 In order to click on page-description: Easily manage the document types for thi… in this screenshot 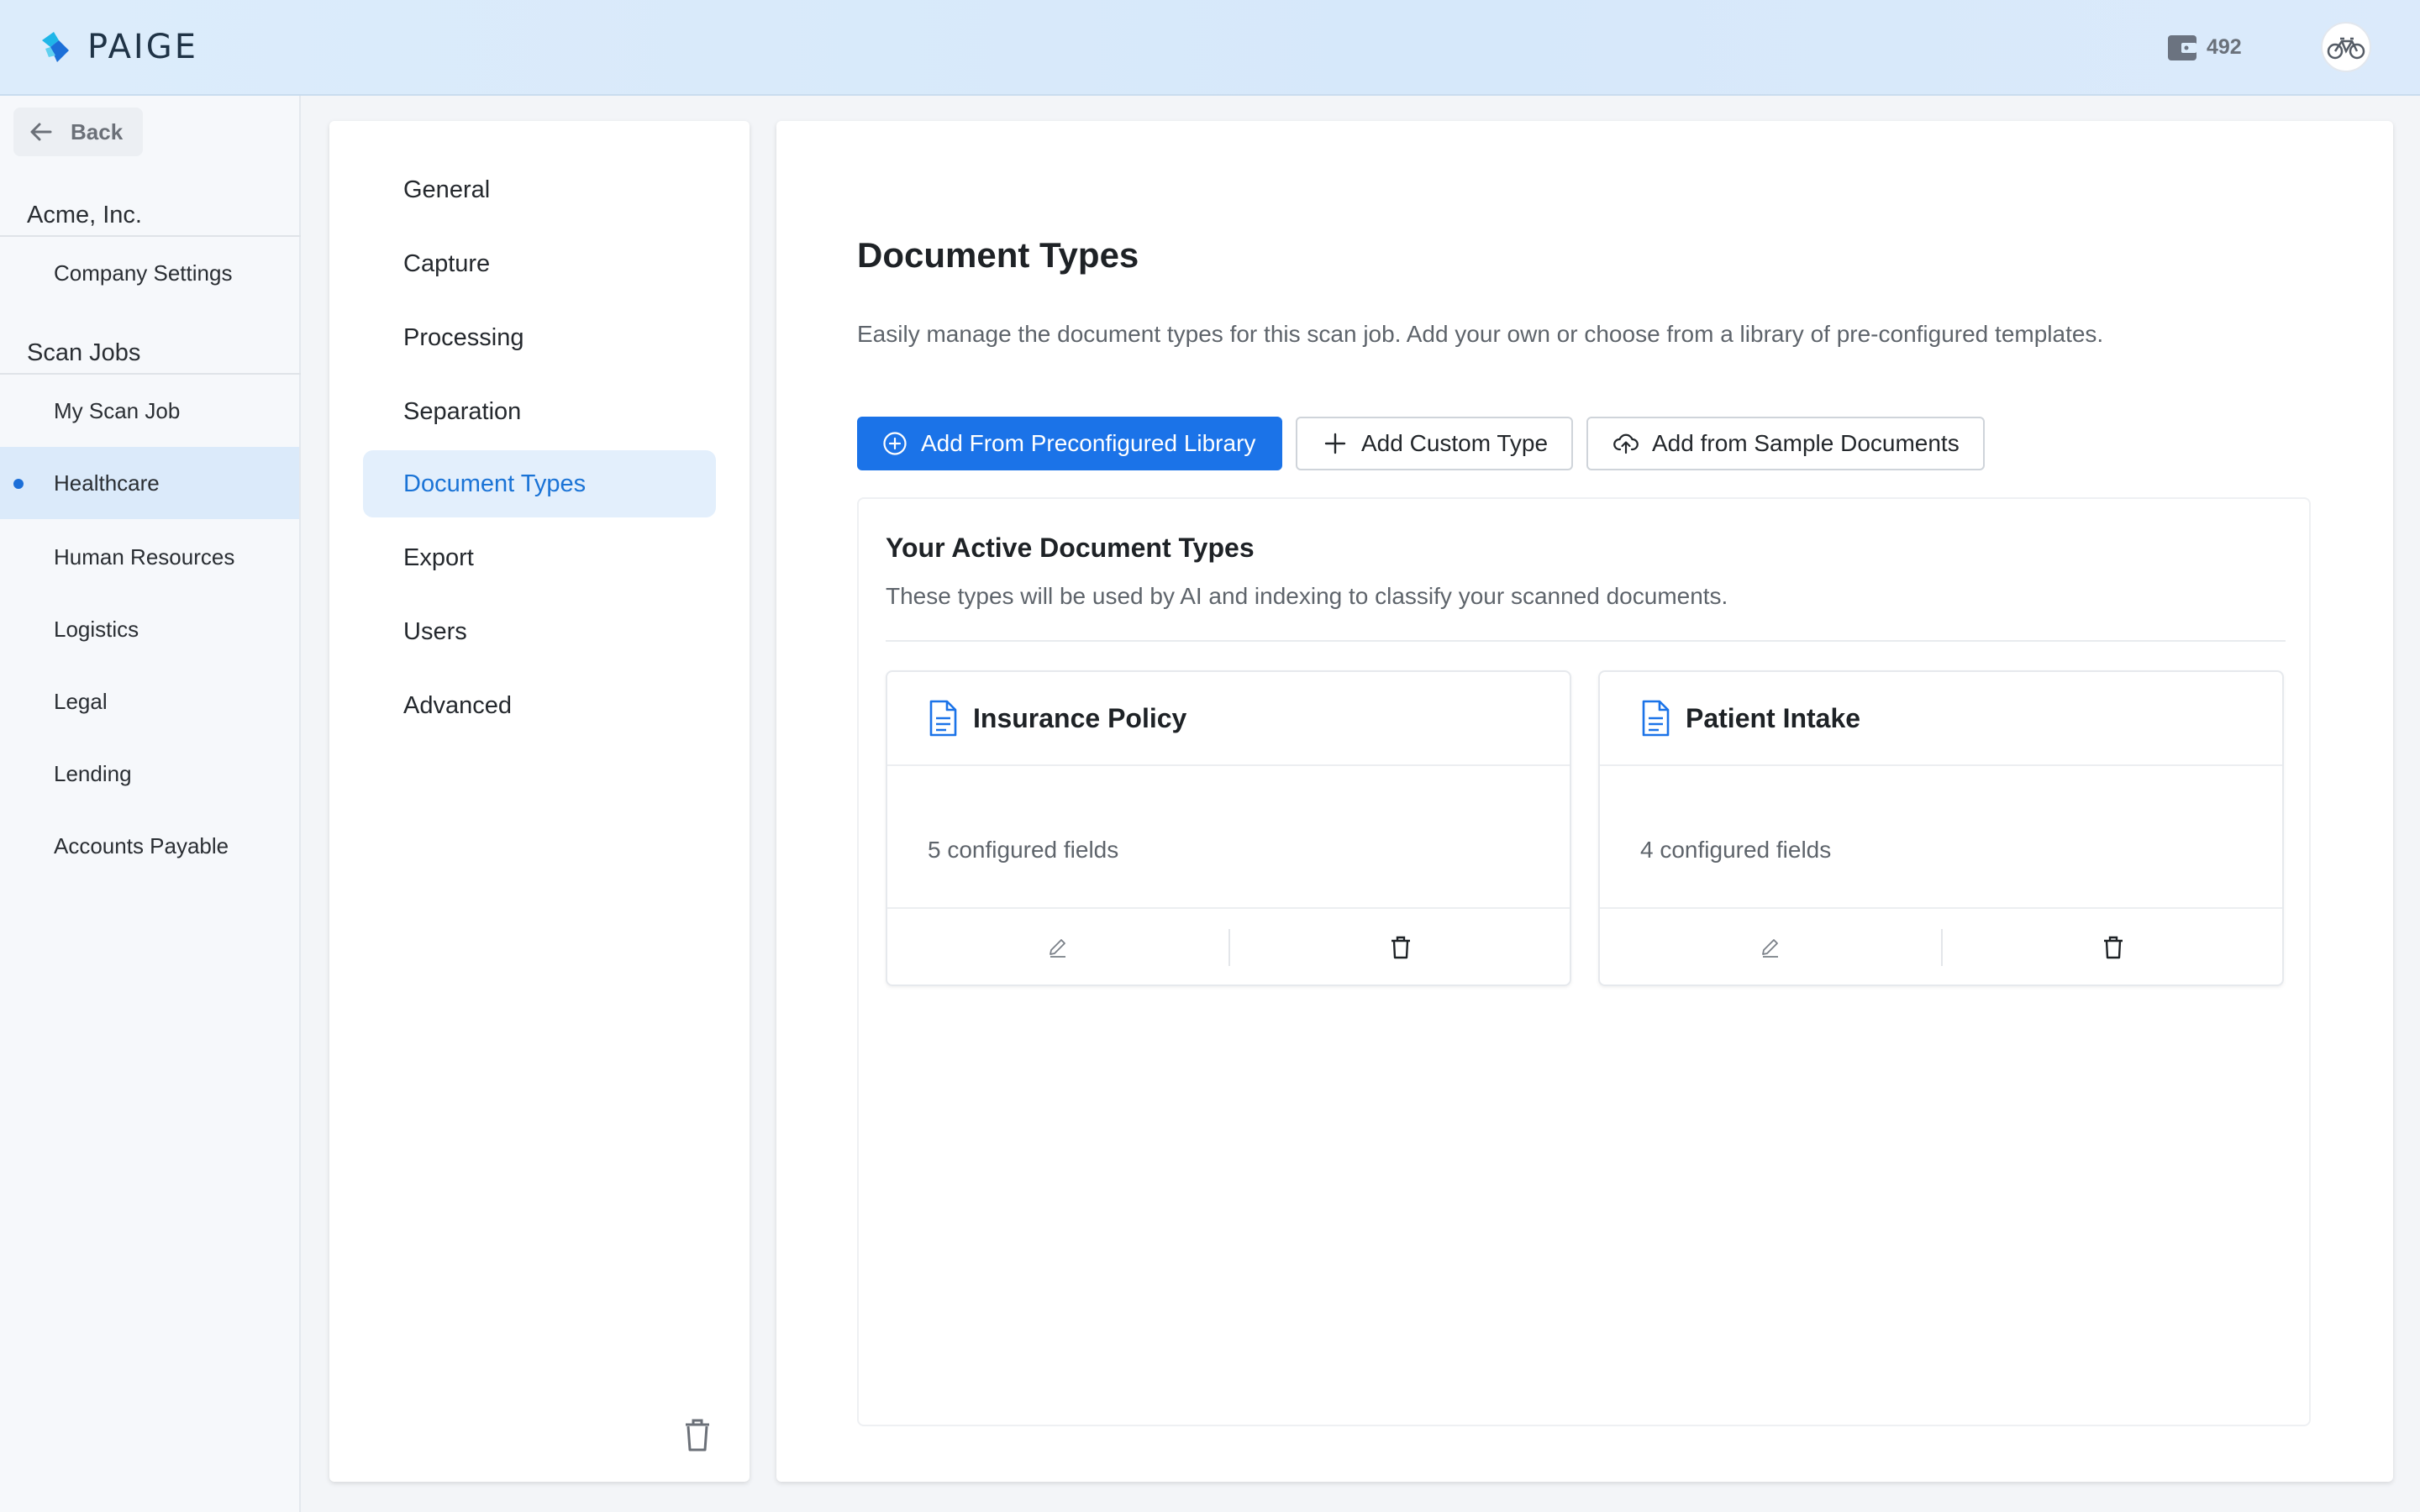, I will do `click(1480, 334)`.